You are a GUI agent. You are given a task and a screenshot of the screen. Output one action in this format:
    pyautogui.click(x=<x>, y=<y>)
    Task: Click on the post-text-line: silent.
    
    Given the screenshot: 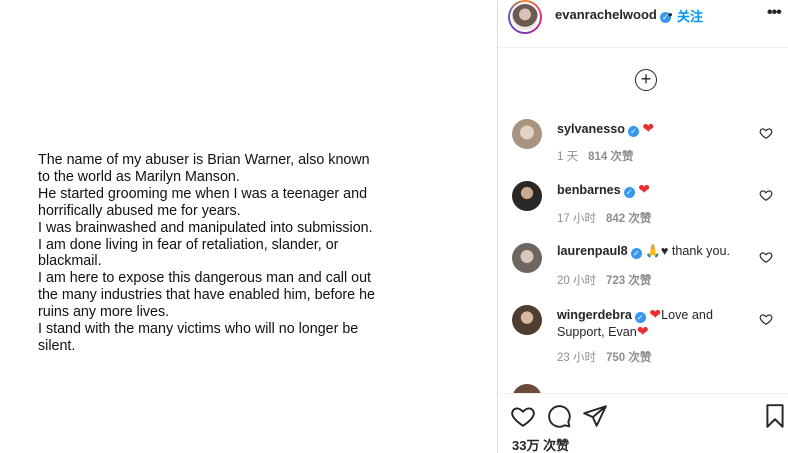 What is the action you would take?
    pyautogui.click(x=57, y=345)
    